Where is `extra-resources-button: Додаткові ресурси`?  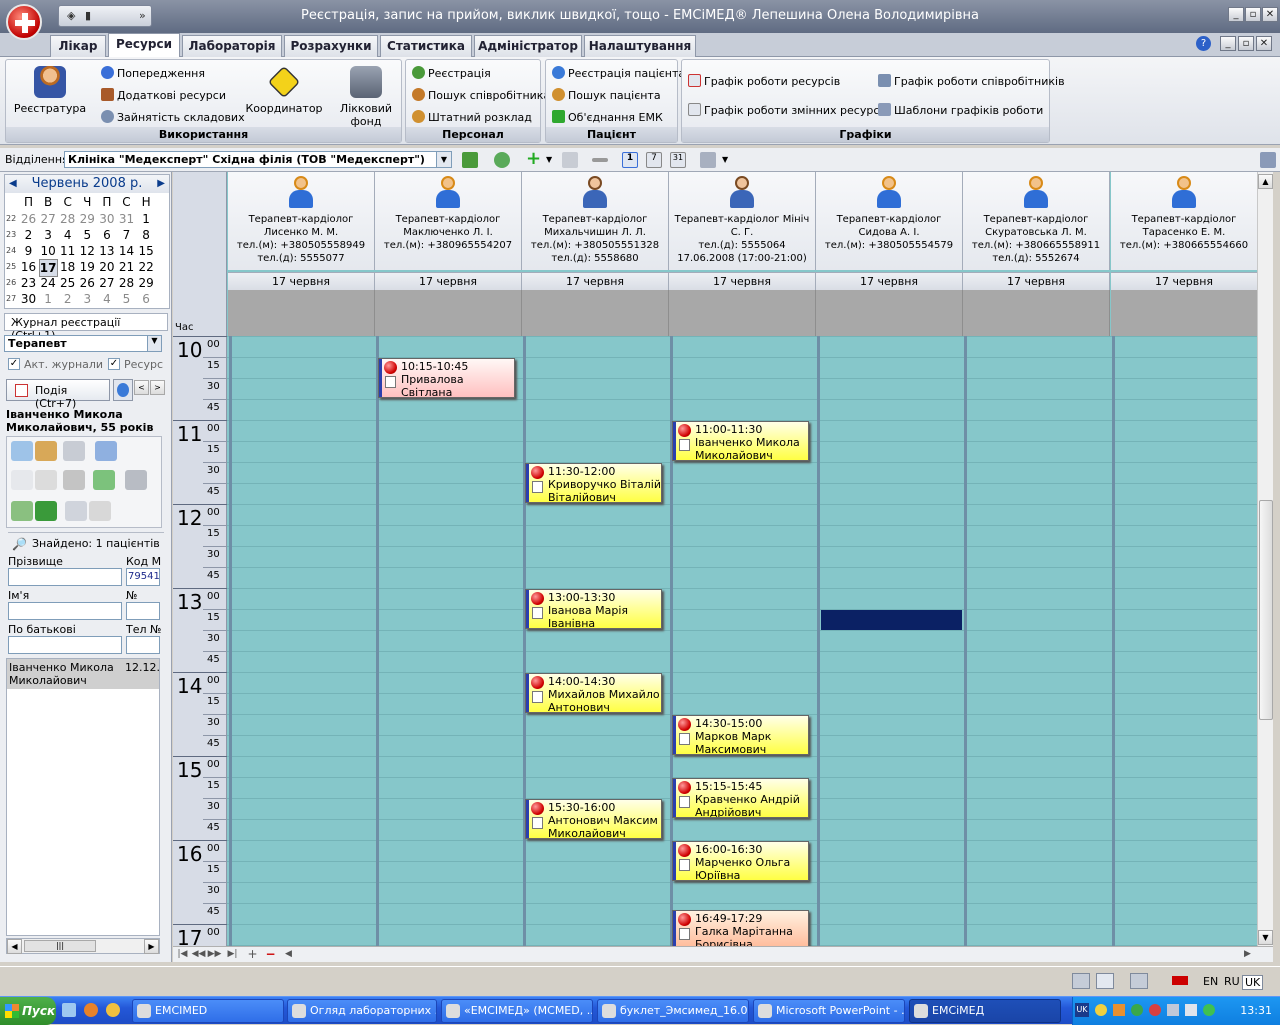
extra-resources-button: Додаткові ресурси is located at coordinates (163, 95).